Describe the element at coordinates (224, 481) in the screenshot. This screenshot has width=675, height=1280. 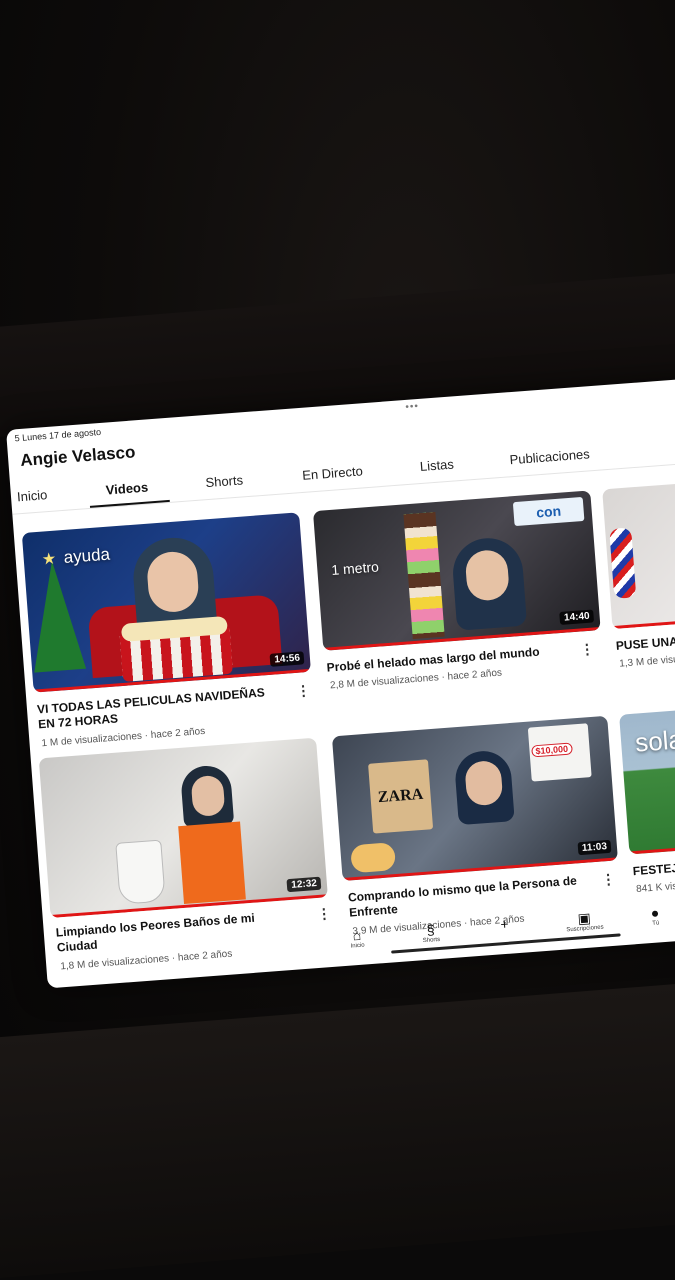
I see `tab-shorts: Shorts` at that location.